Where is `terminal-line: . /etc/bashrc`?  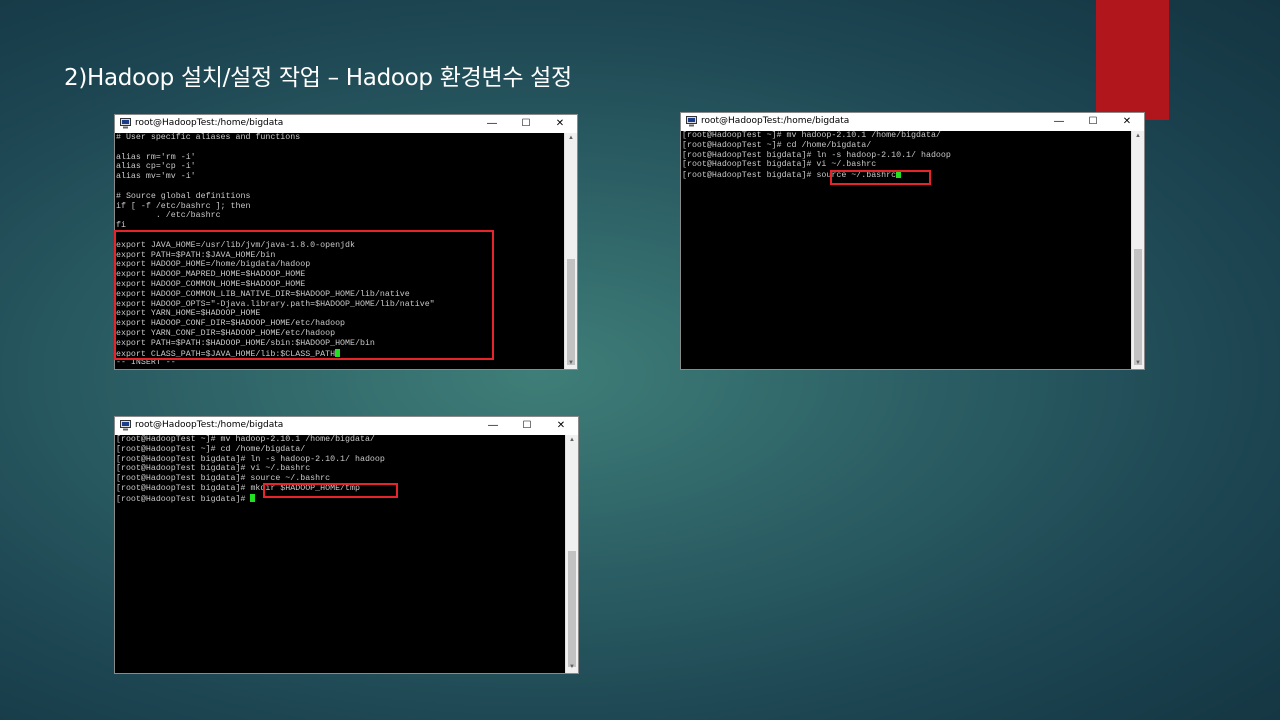
terminal-line: . /etc/bashrc is located at coordinates (168, 216).